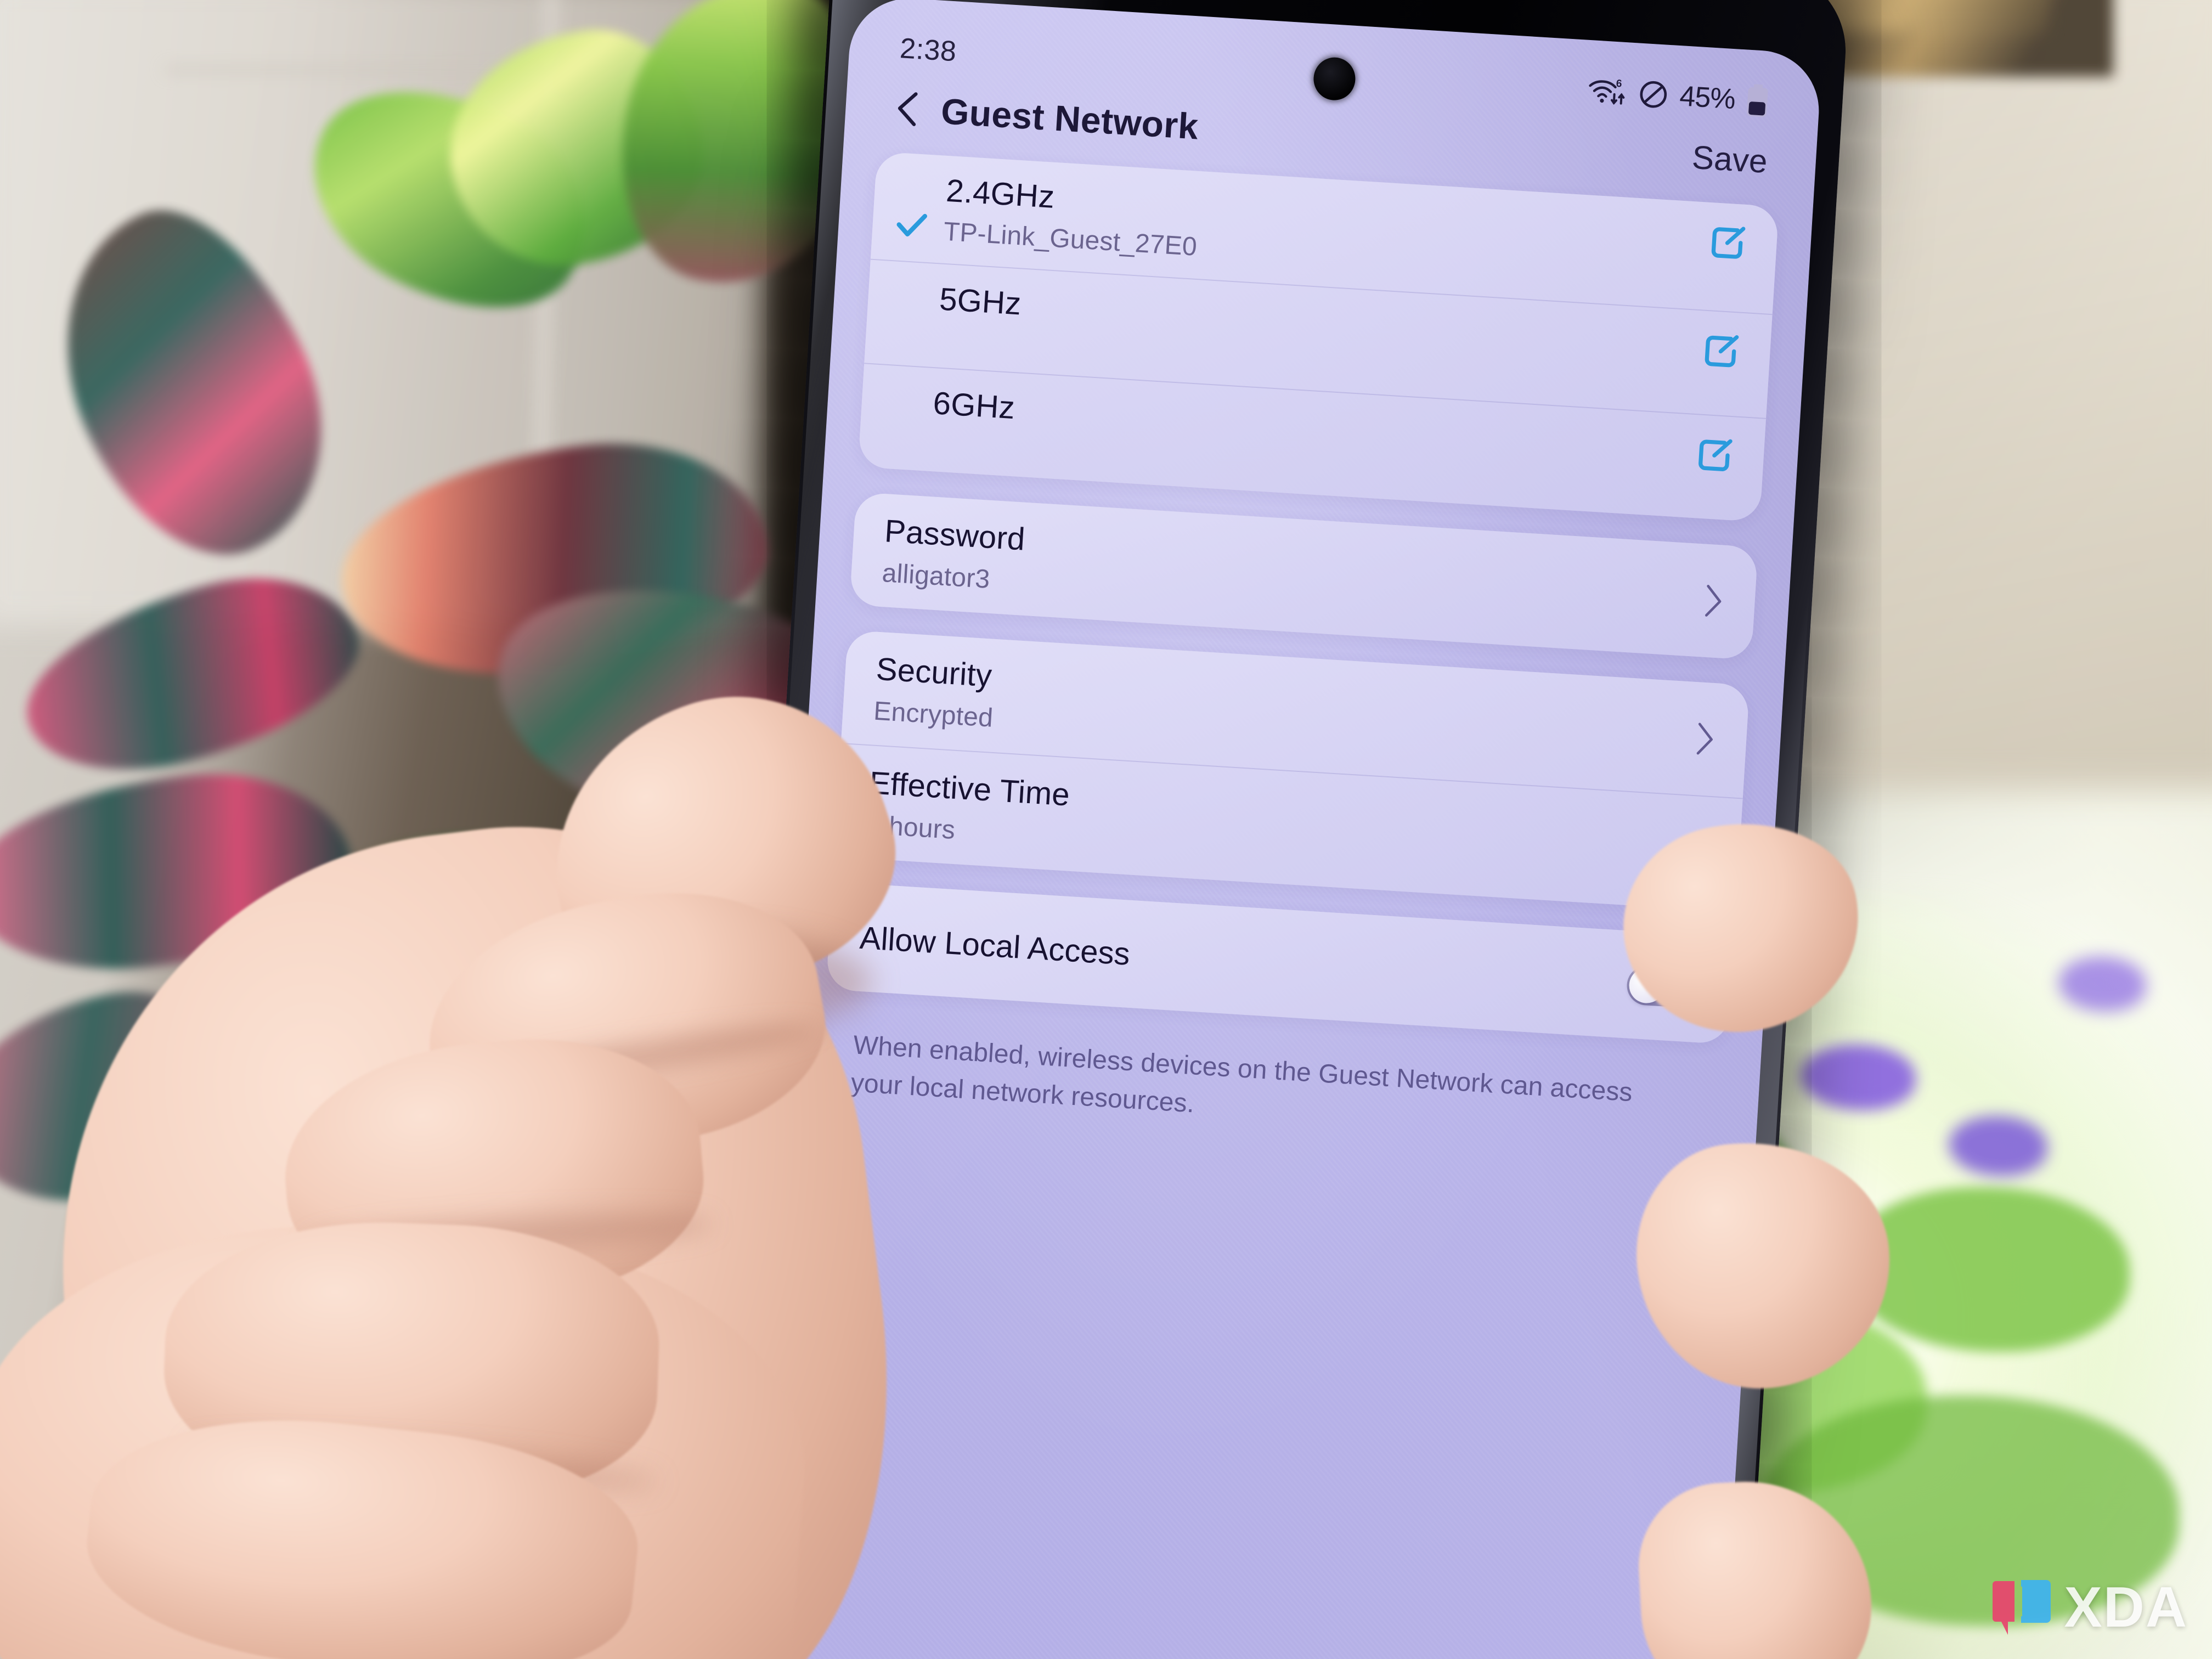 This screenshot has height=1659, width=2212. I want to click on toggle-label: Allow Local Access, so click(995, 945).